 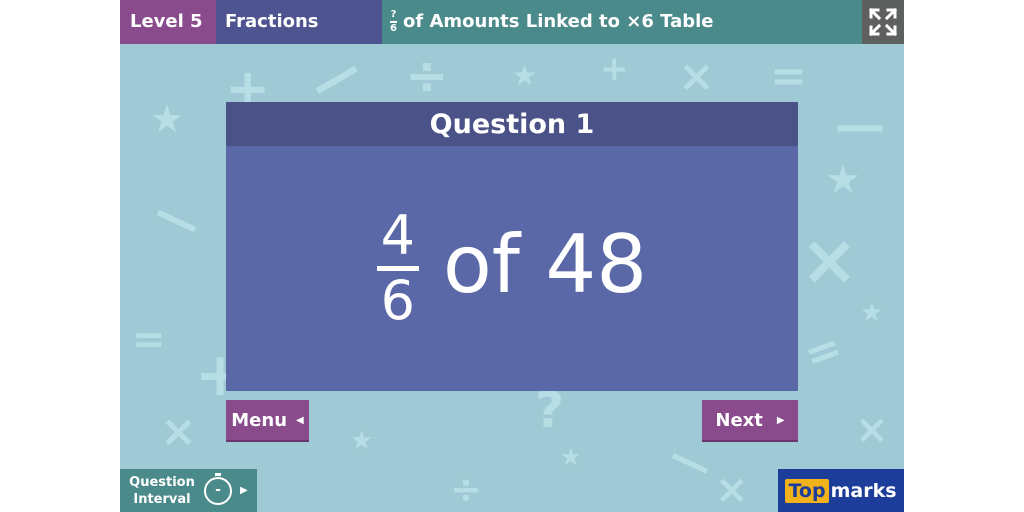 What do you see at coordinates (614, 69) in the screenshot?
I see `bg-plus-symbol: +` at bounding box center [614, 69].